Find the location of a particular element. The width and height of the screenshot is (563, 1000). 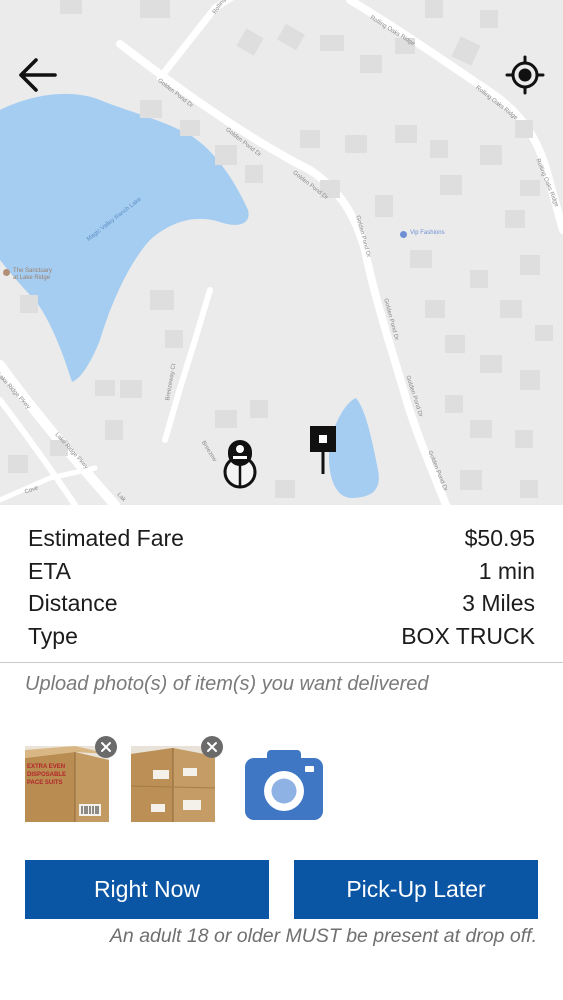

arrow-left-icon is located at coordinates (38, 75).